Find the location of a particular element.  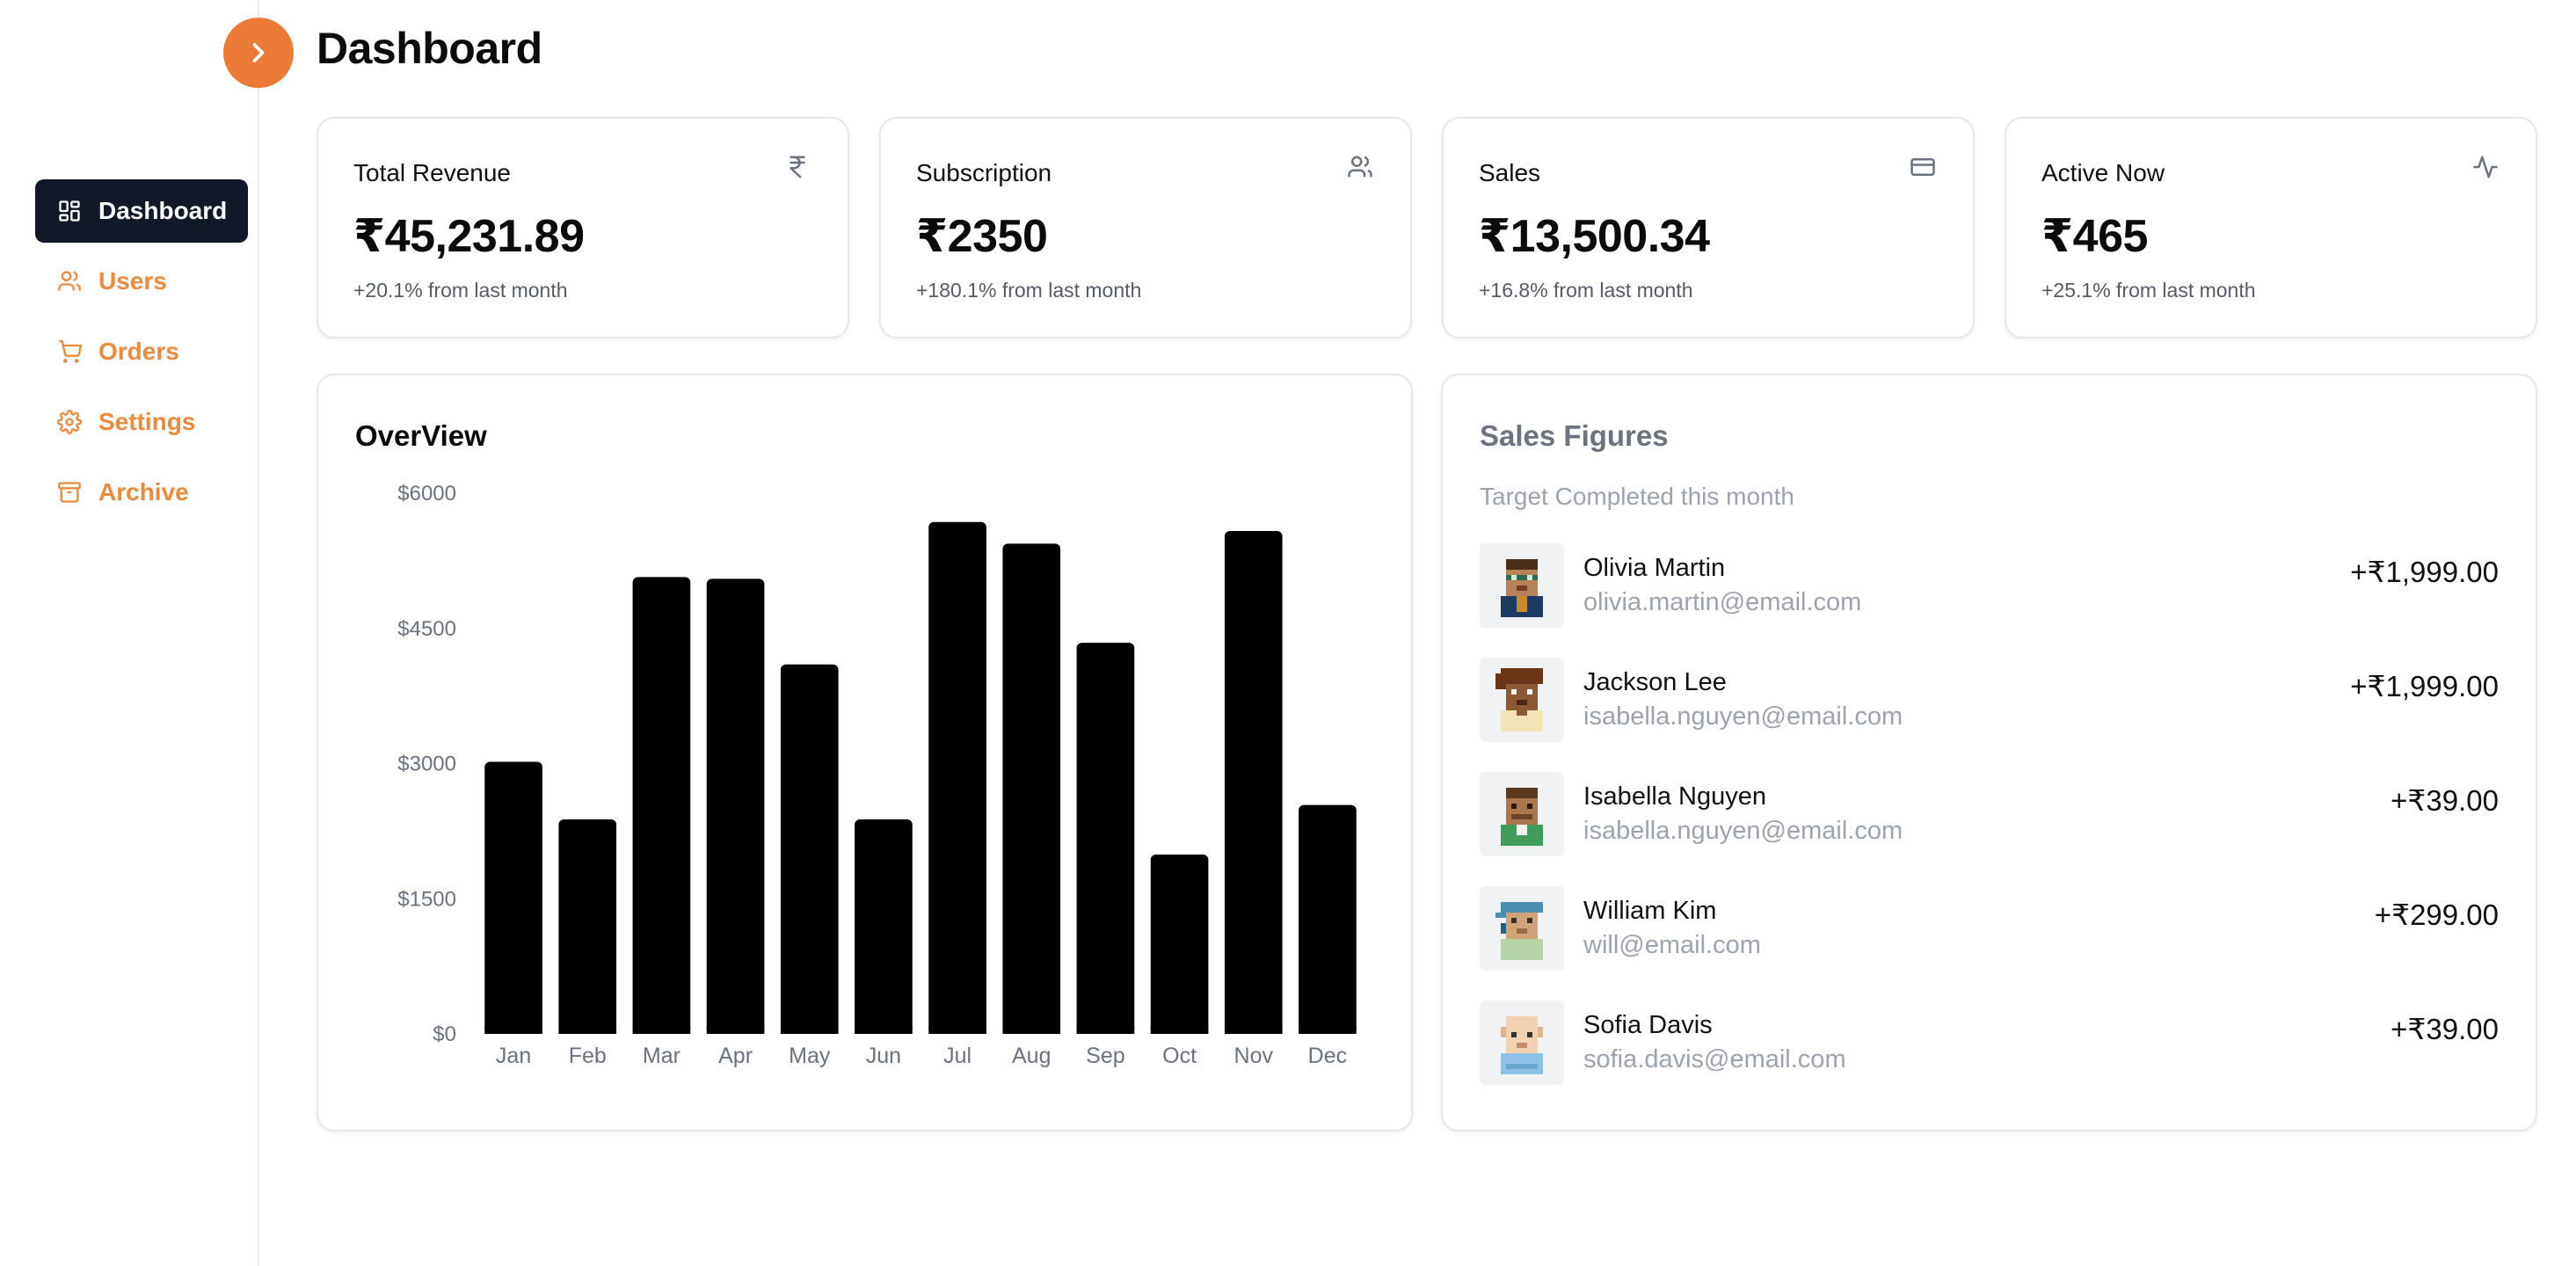

sidebar-item-orders: Orders is located at coordinates (141, 351).